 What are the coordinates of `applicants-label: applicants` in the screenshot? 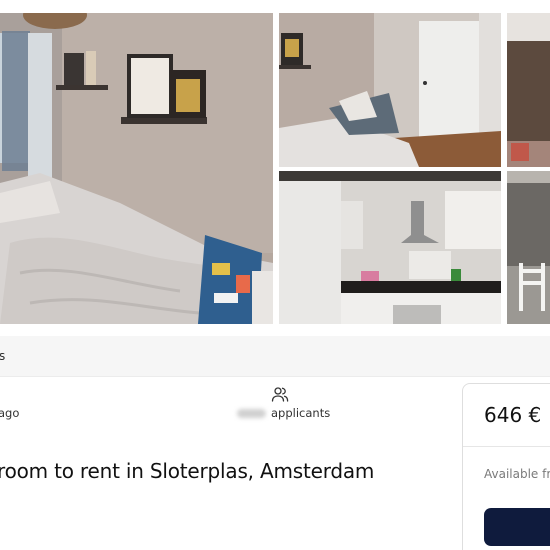 It's located at (301, 413).